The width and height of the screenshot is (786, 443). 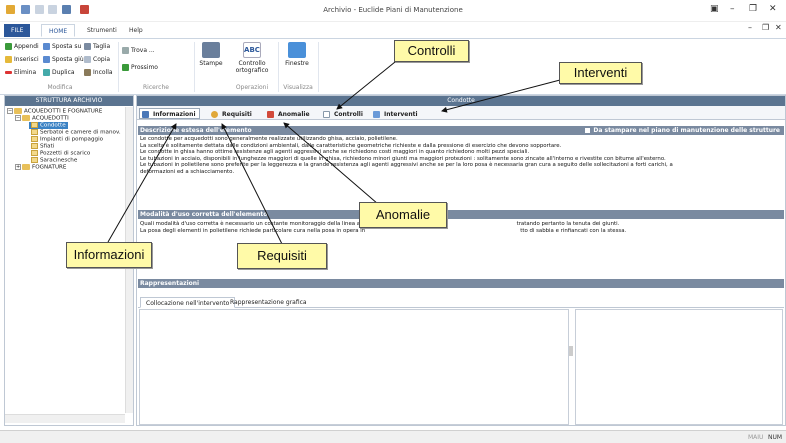 I want to click on callout-controlli: Controlli, so click(x=431, y=51).